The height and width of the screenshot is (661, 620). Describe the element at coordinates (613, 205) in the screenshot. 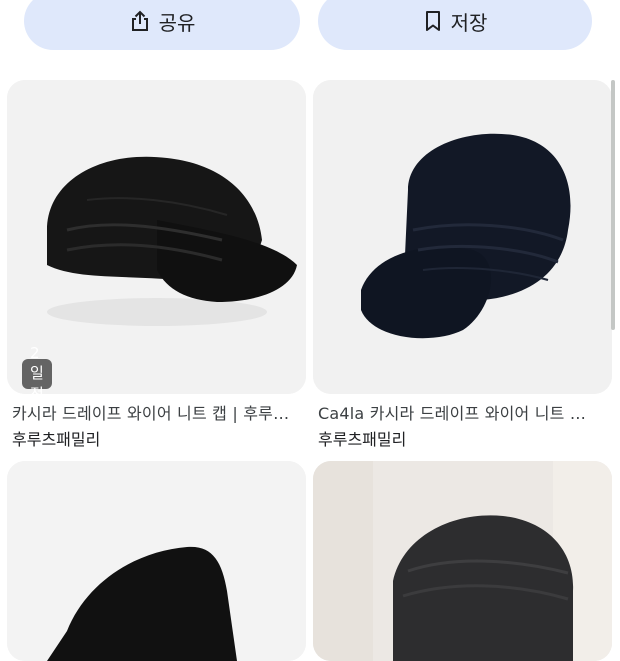

I see `scrollbar` at that location.